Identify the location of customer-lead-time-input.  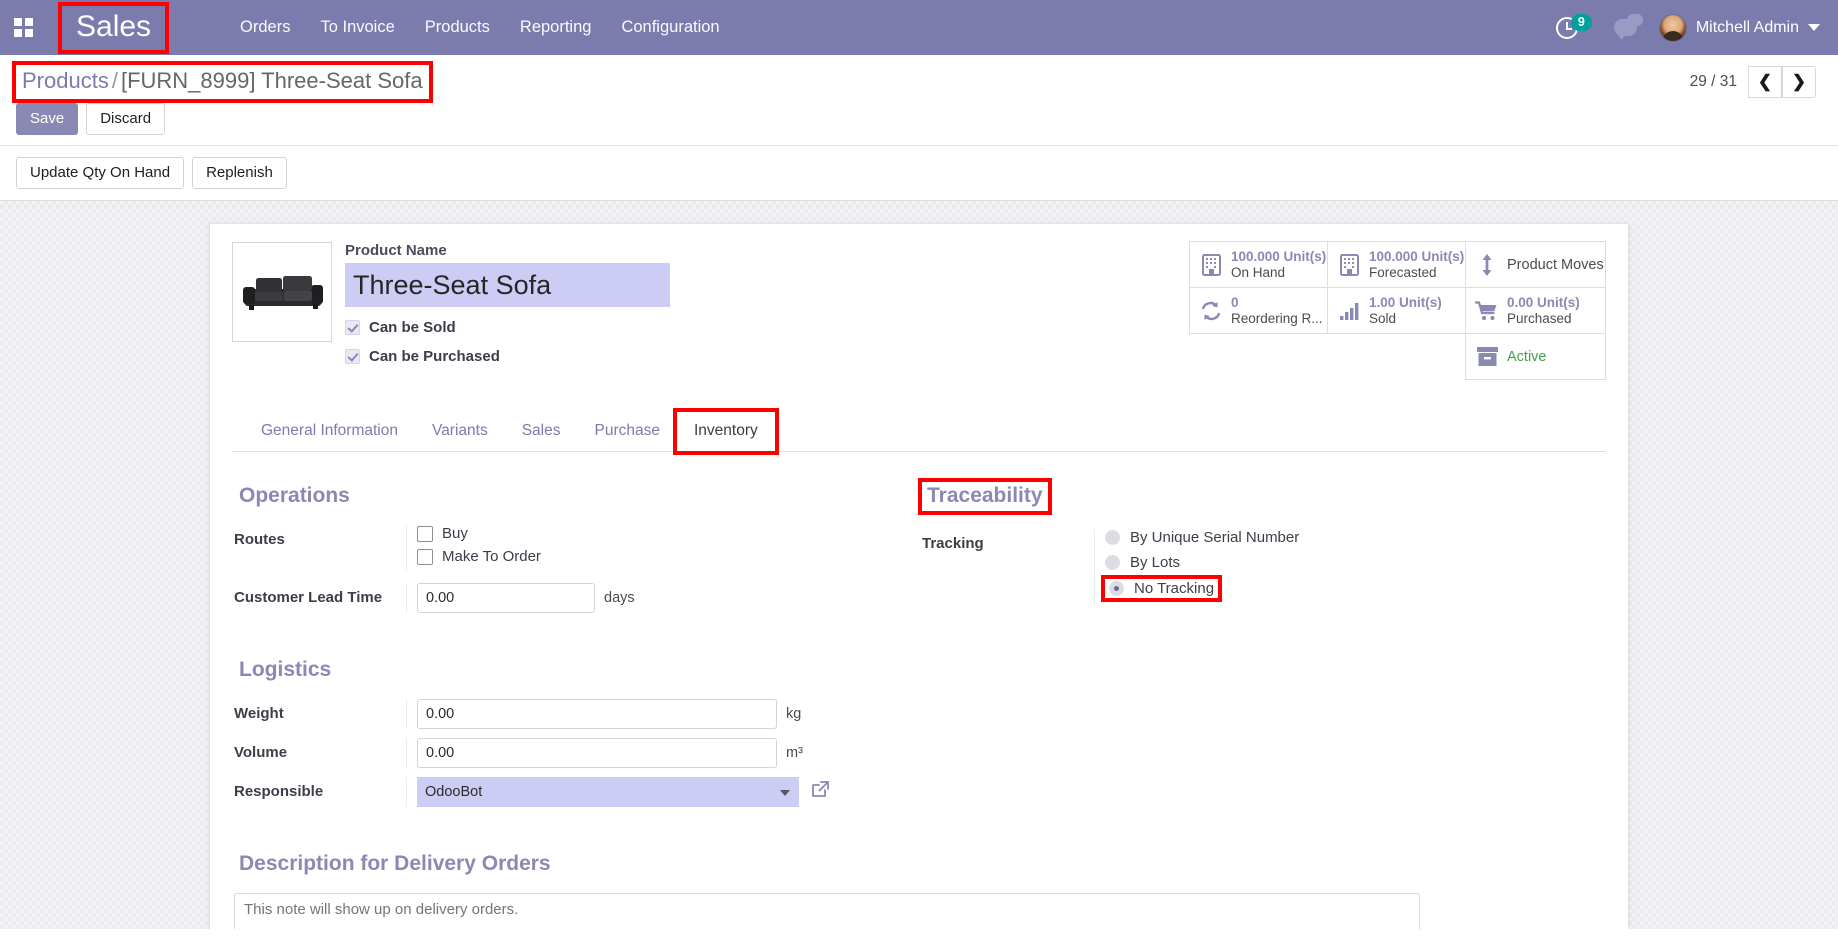
(506, 598).